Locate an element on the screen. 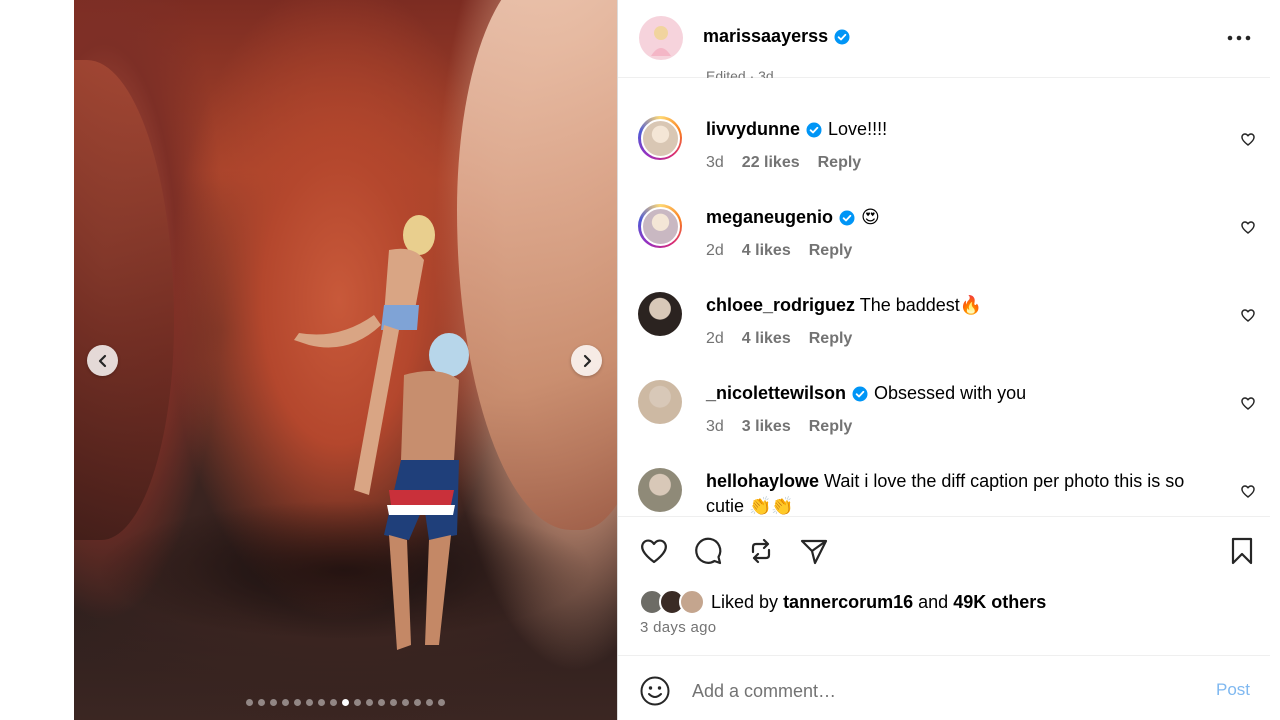  save-bookmark-icon is located at coordinates (1242, 551).